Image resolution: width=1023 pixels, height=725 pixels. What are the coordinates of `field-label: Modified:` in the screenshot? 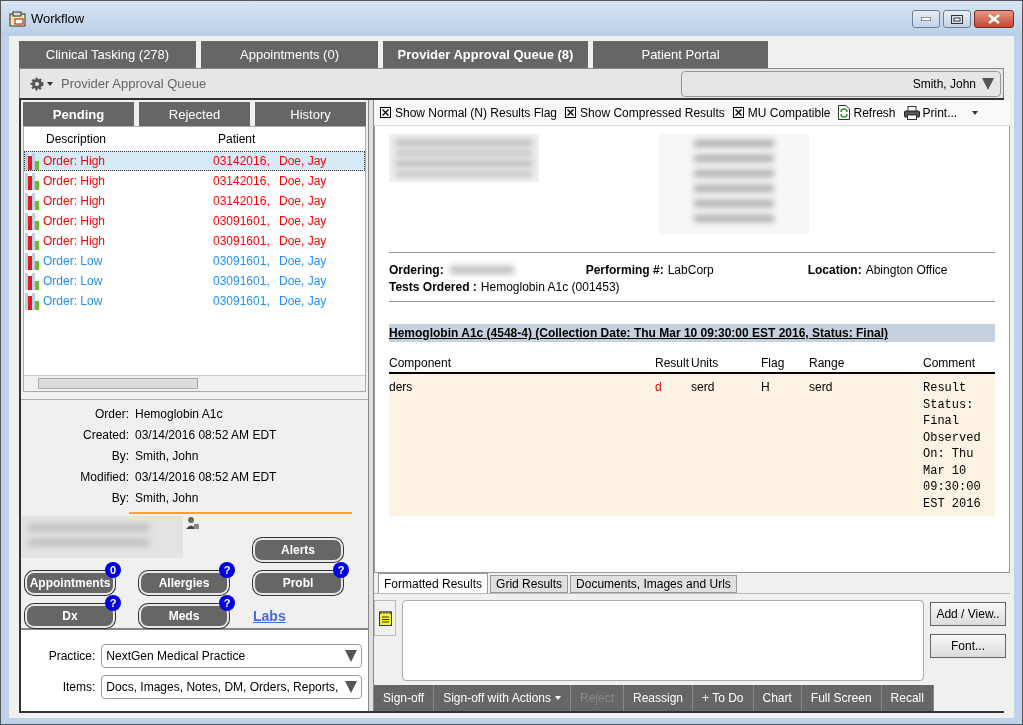 It's located at (104, 476).